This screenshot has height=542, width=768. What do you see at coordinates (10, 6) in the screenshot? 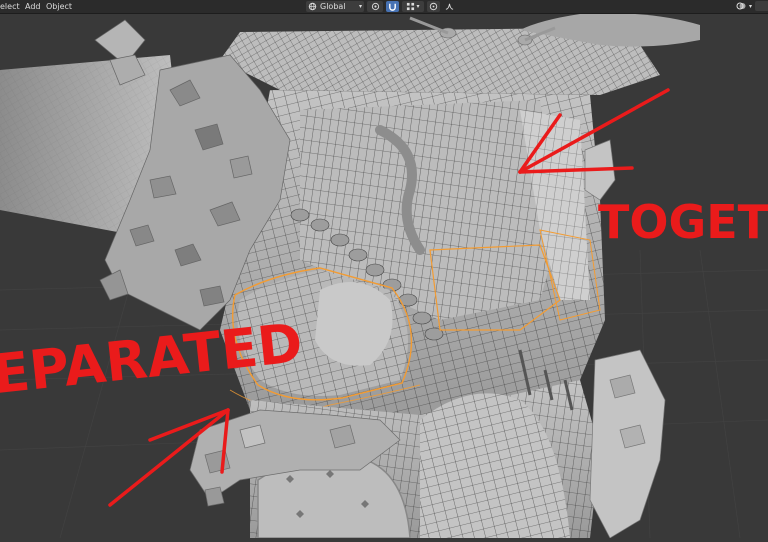
I see `menu-select: elect` at bounding box center [10, 6].